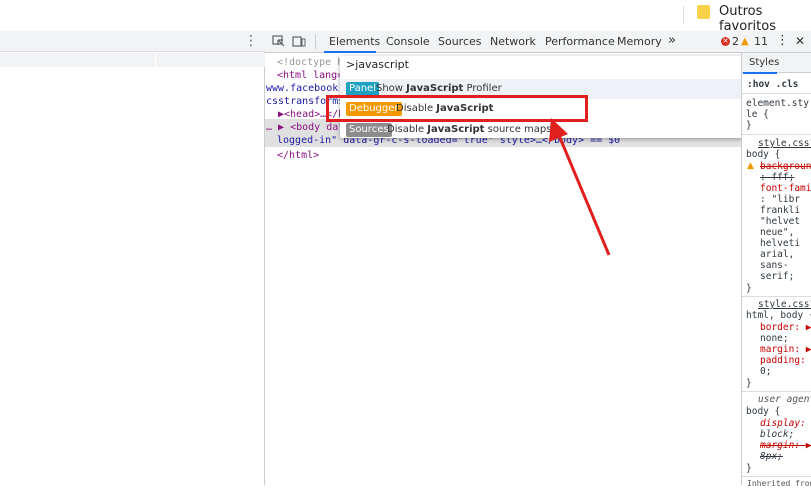 This screenshot has height=489, width=811. I want to click on tab-divider, so click(315, 41).